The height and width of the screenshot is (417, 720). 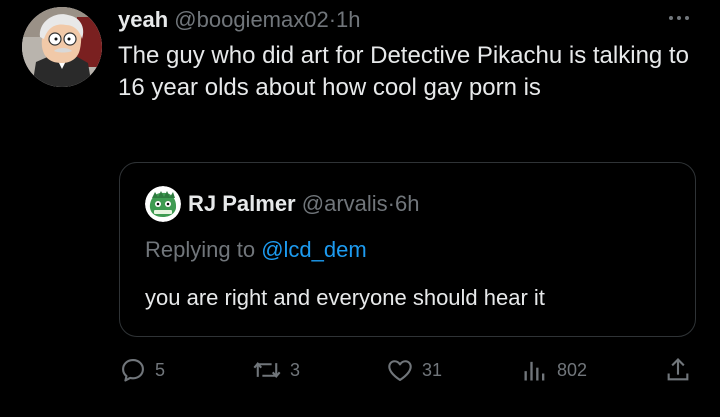 I want to click on tweet-header: yeah @boogiemax02·1h, so click(x=239, y=20).